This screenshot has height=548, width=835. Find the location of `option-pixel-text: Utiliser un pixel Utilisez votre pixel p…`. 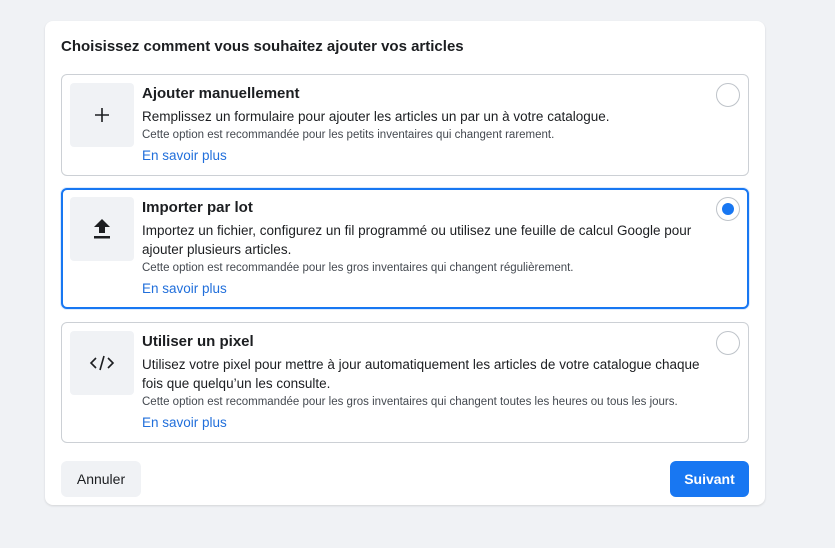

option-pixel-text: Utiliser un pixel Utilisez votre pixel p… is located at coordinates (432, 382).